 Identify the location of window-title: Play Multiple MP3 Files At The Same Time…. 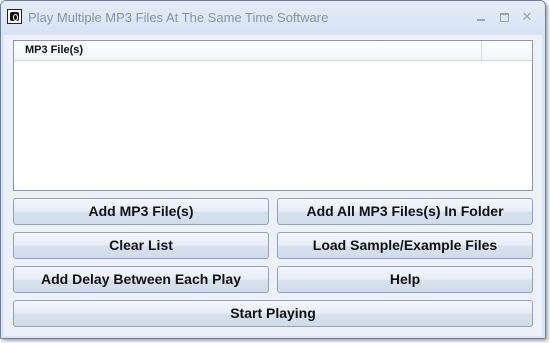
(178, 17).